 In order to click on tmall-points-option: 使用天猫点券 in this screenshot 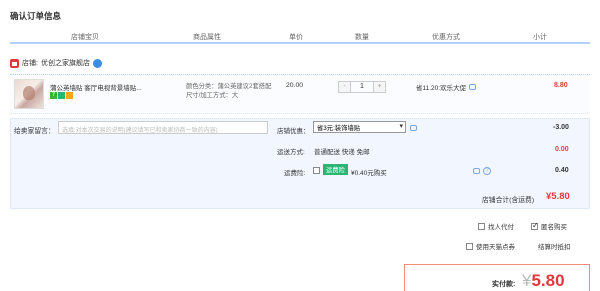, I will do `click(490, 246)`.